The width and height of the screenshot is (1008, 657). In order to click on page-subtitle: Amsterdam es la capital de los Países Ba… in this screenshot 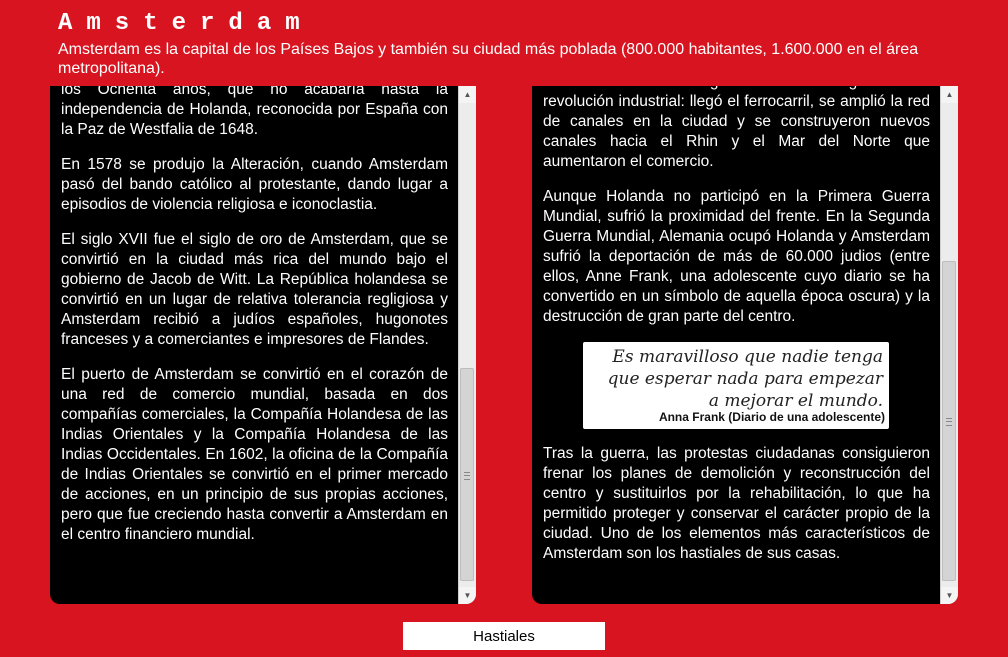, I will do `click(488, 59)`.